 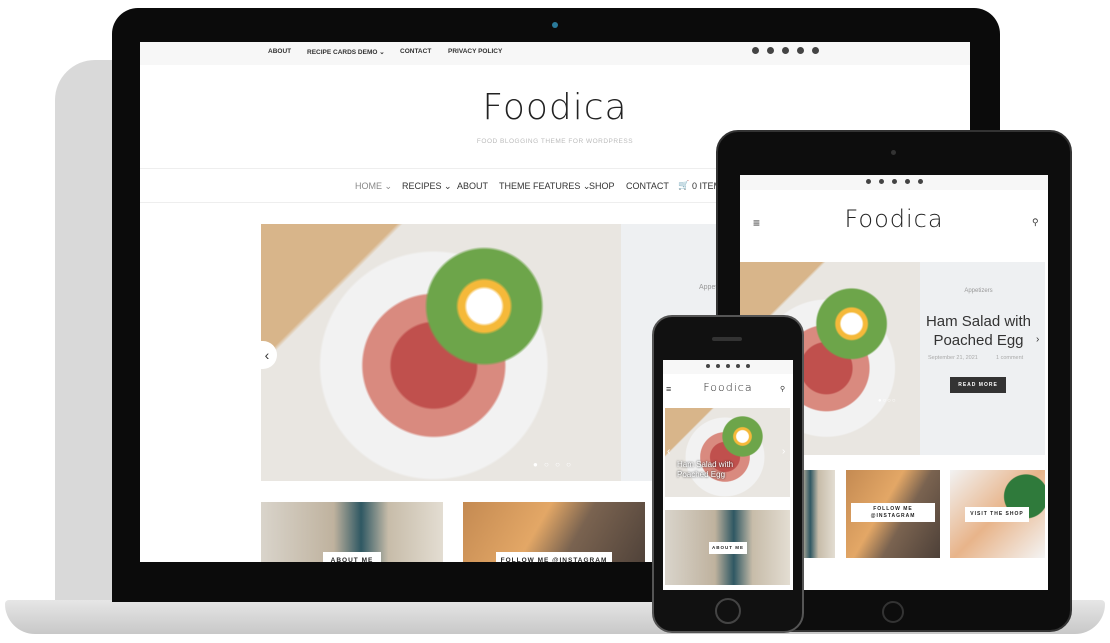 I want to click on hamburger-menu-icon: ≡, so click(x=756, y=223).